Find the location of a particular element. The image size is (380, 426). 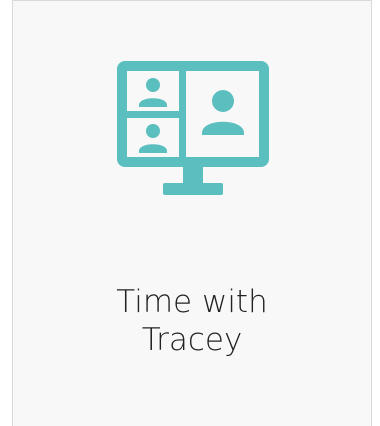

video-conference-icon is located at coordinates (193, 129).